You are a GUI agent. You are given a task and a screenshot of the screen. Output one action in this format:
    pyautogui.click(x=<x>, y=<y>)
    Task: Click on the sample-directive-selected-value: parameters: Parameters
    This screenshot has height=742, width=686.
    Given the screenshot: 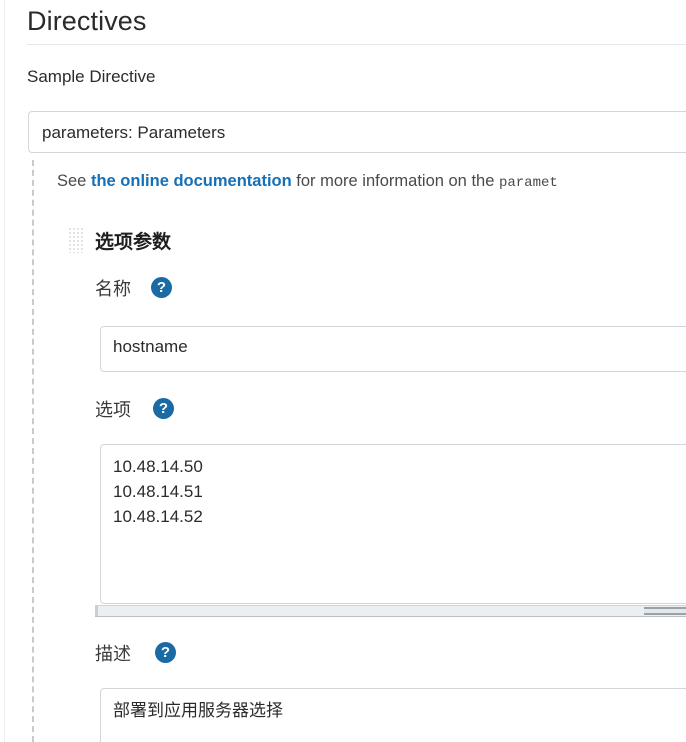 What is the action you would take?
    pyautogui.click(x=134, y=132)
    